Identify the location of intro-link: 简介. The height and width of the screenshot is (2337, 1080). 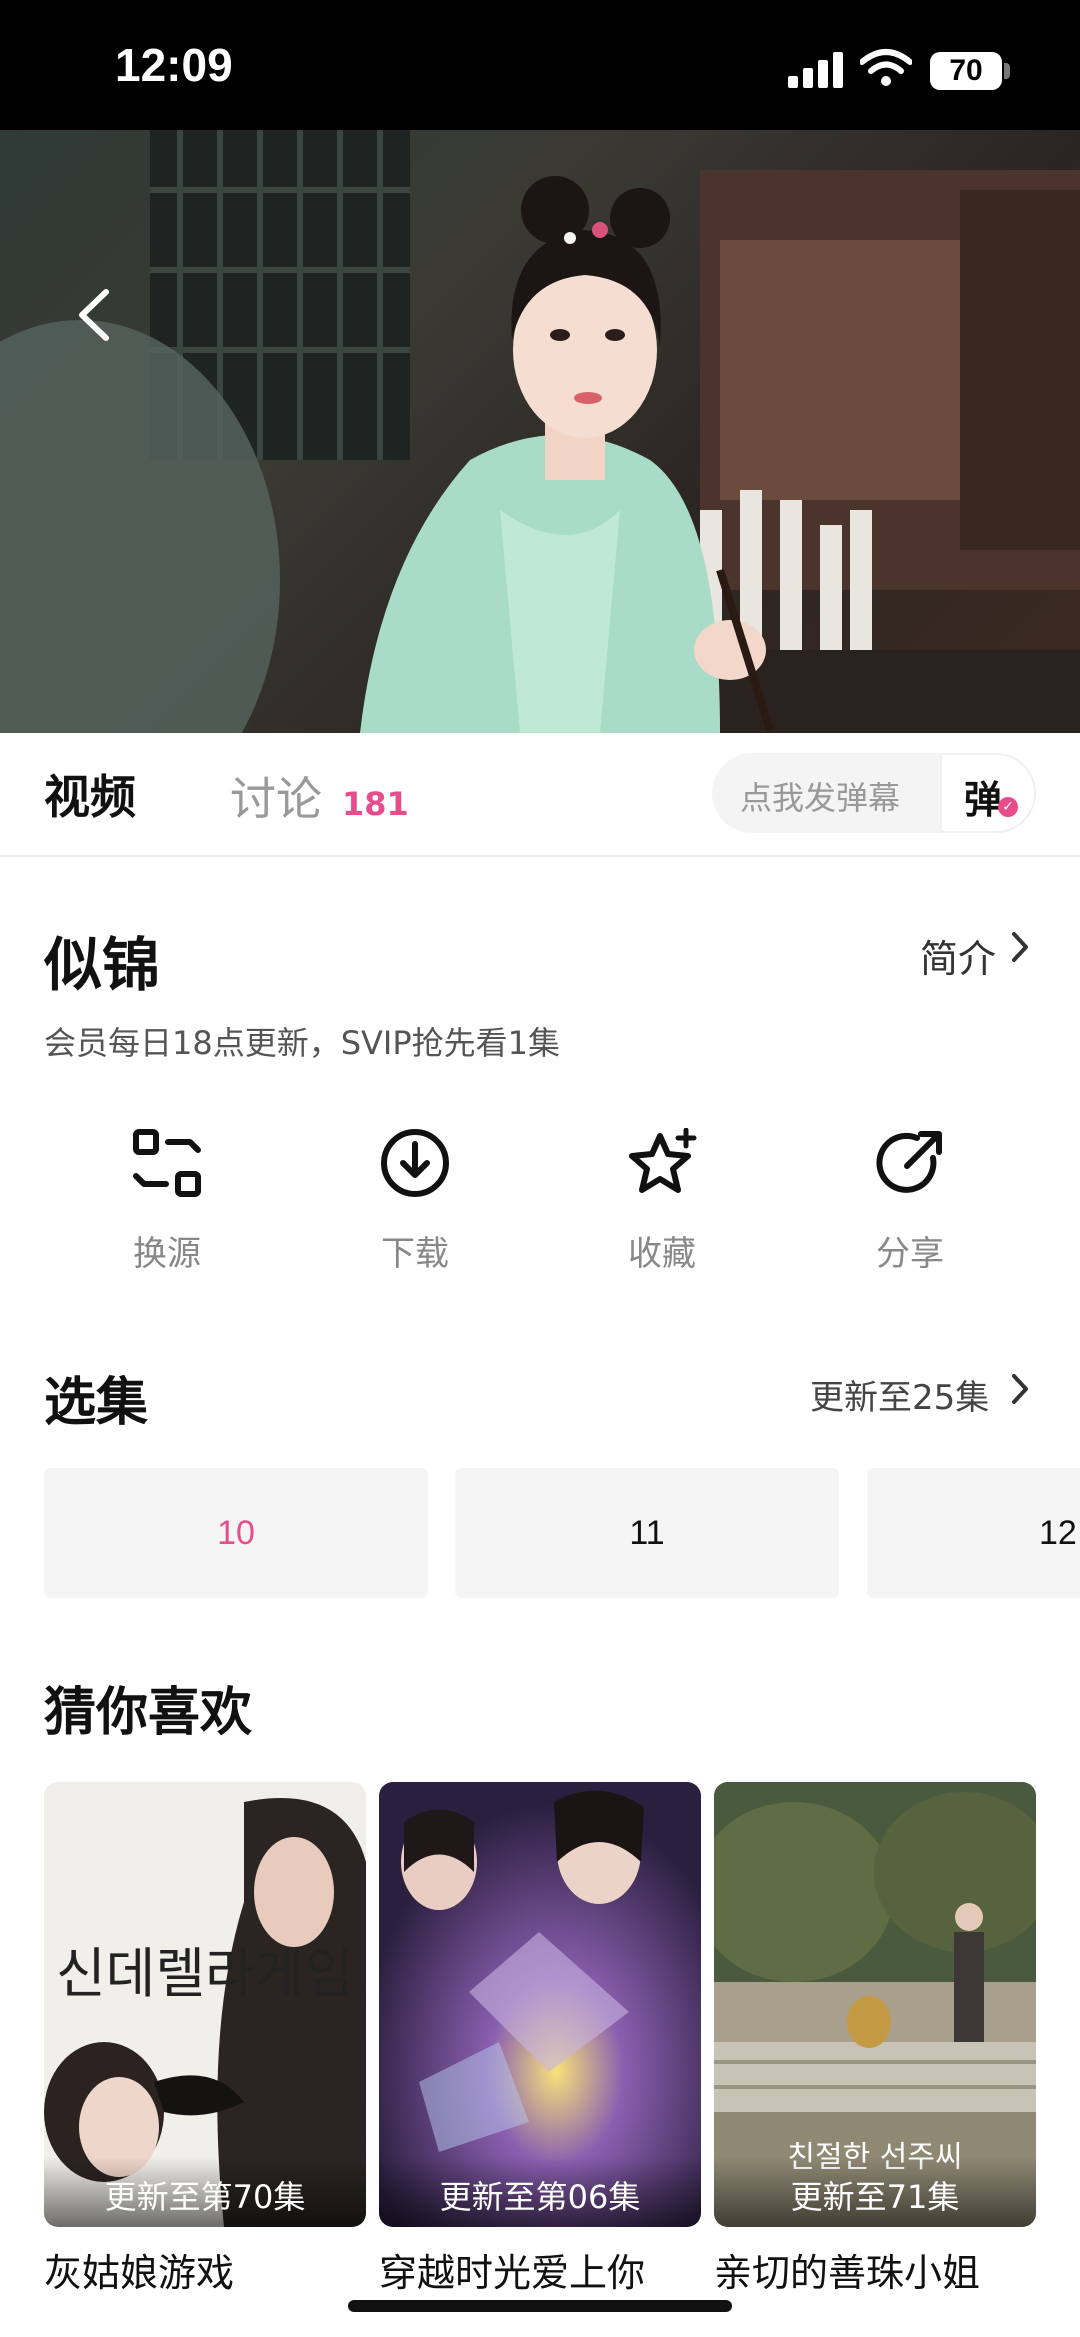
(958, 955).